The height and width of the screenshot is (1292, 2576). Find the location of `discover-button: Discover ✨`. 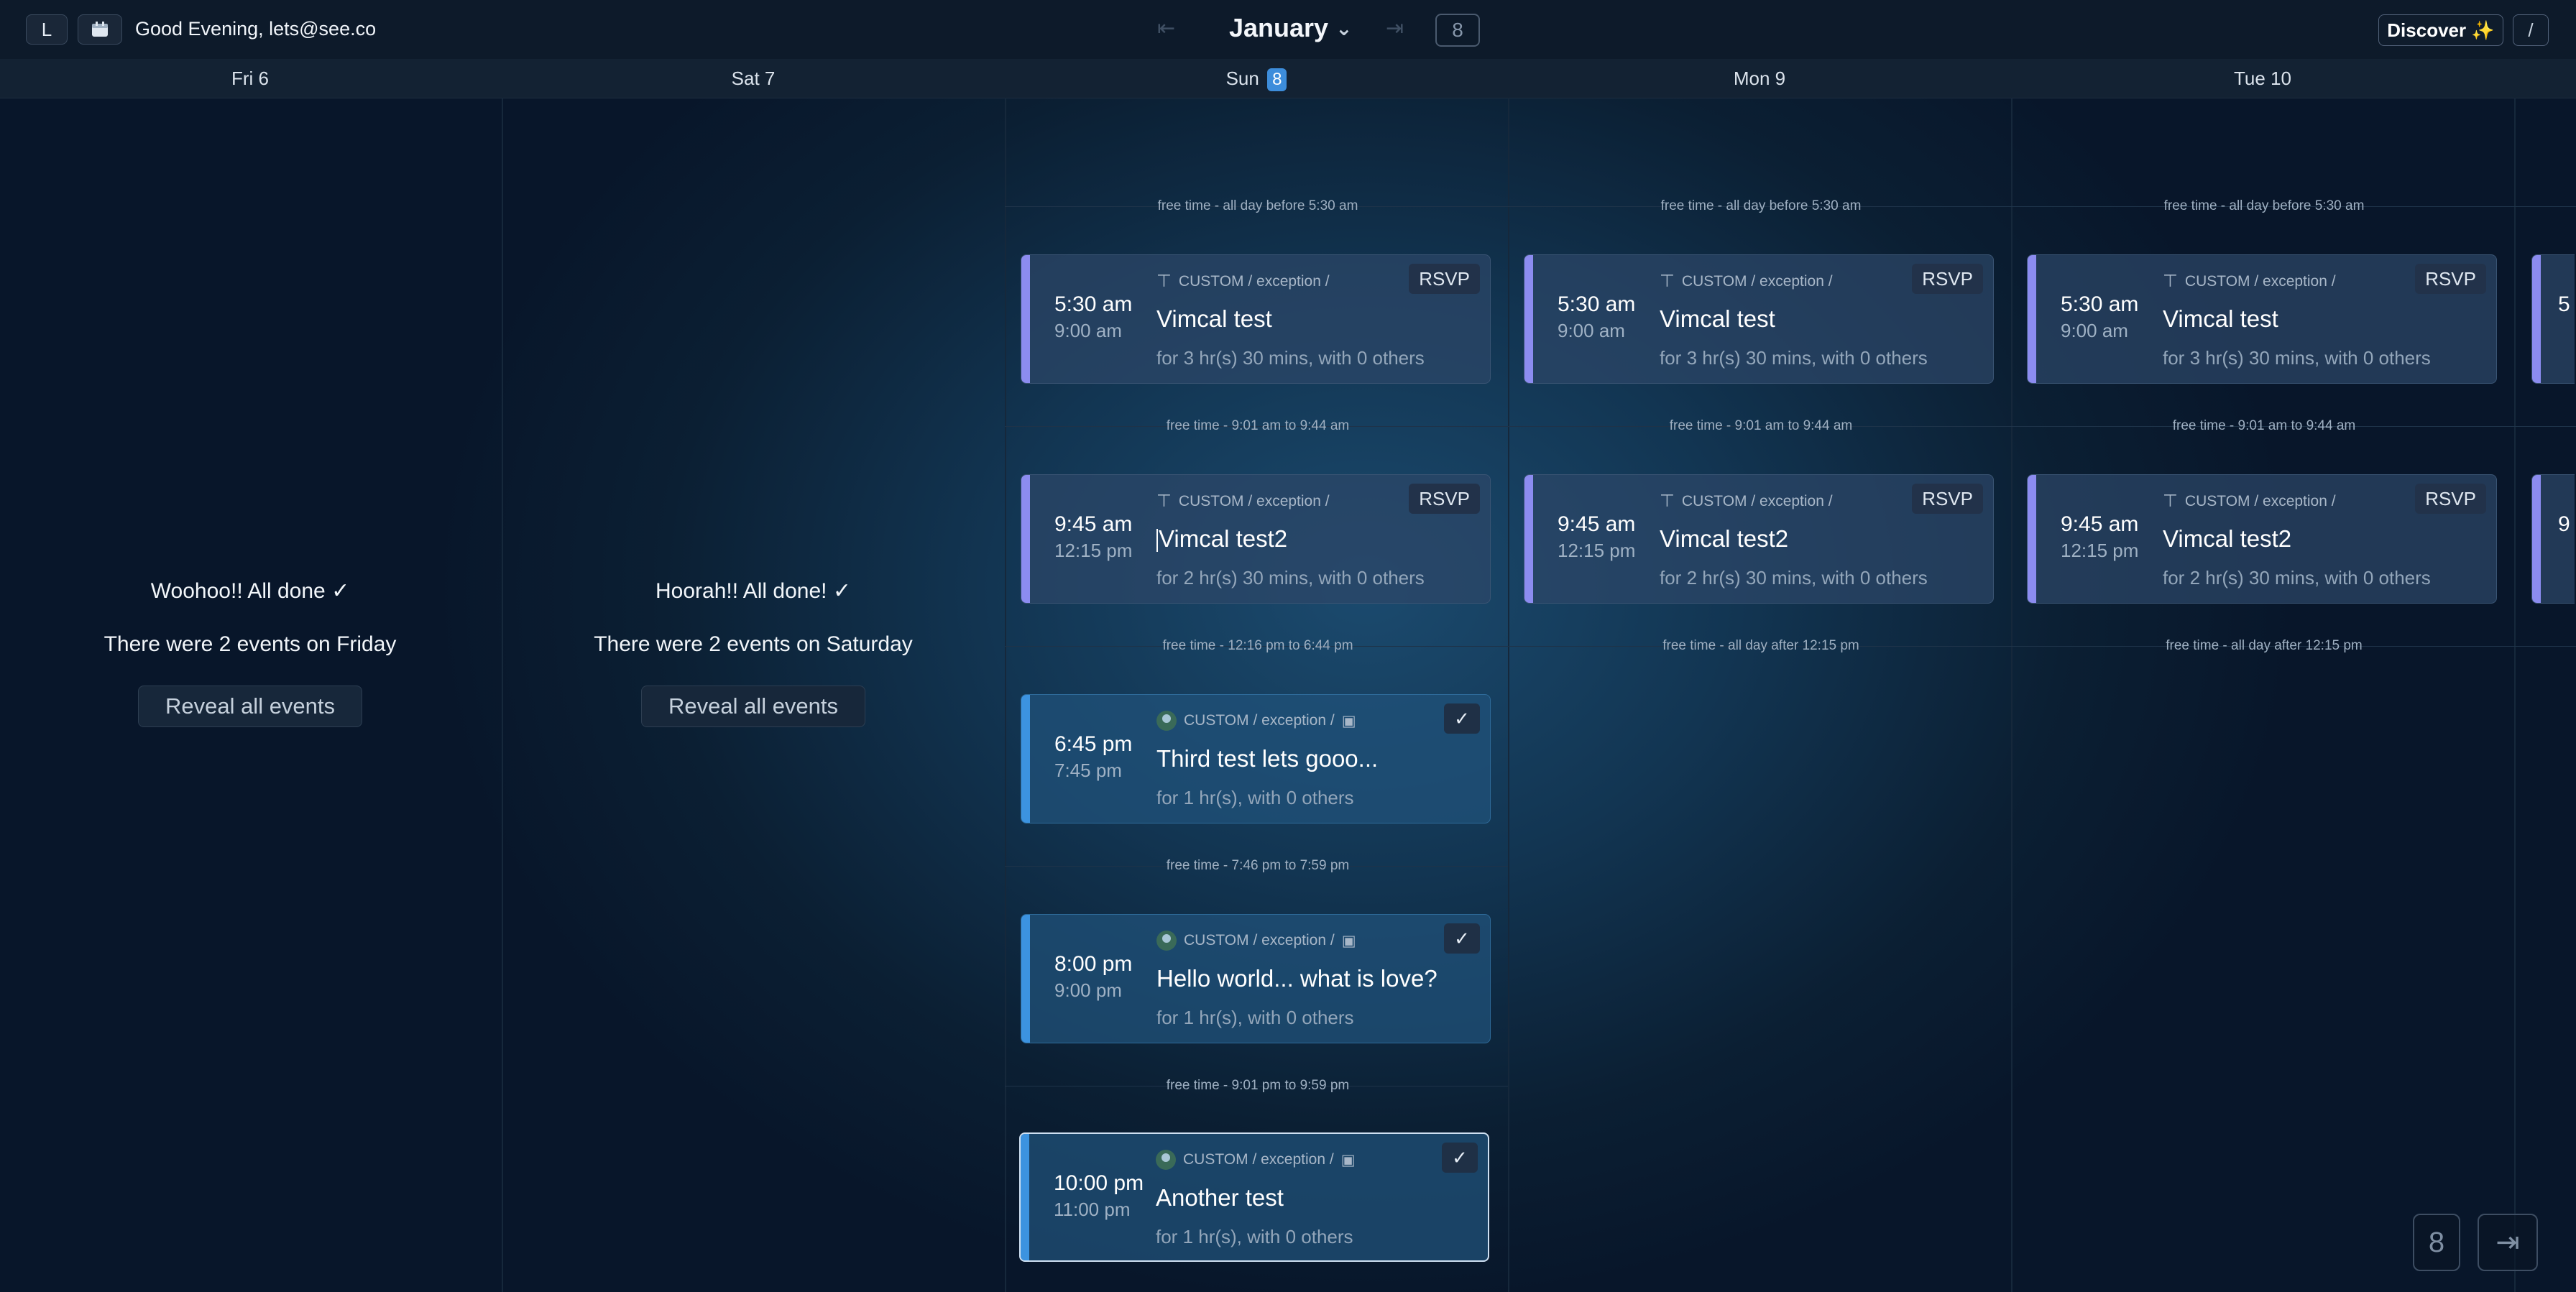

discover-button: Discover ✨ is located at coordinates (2440, 30).